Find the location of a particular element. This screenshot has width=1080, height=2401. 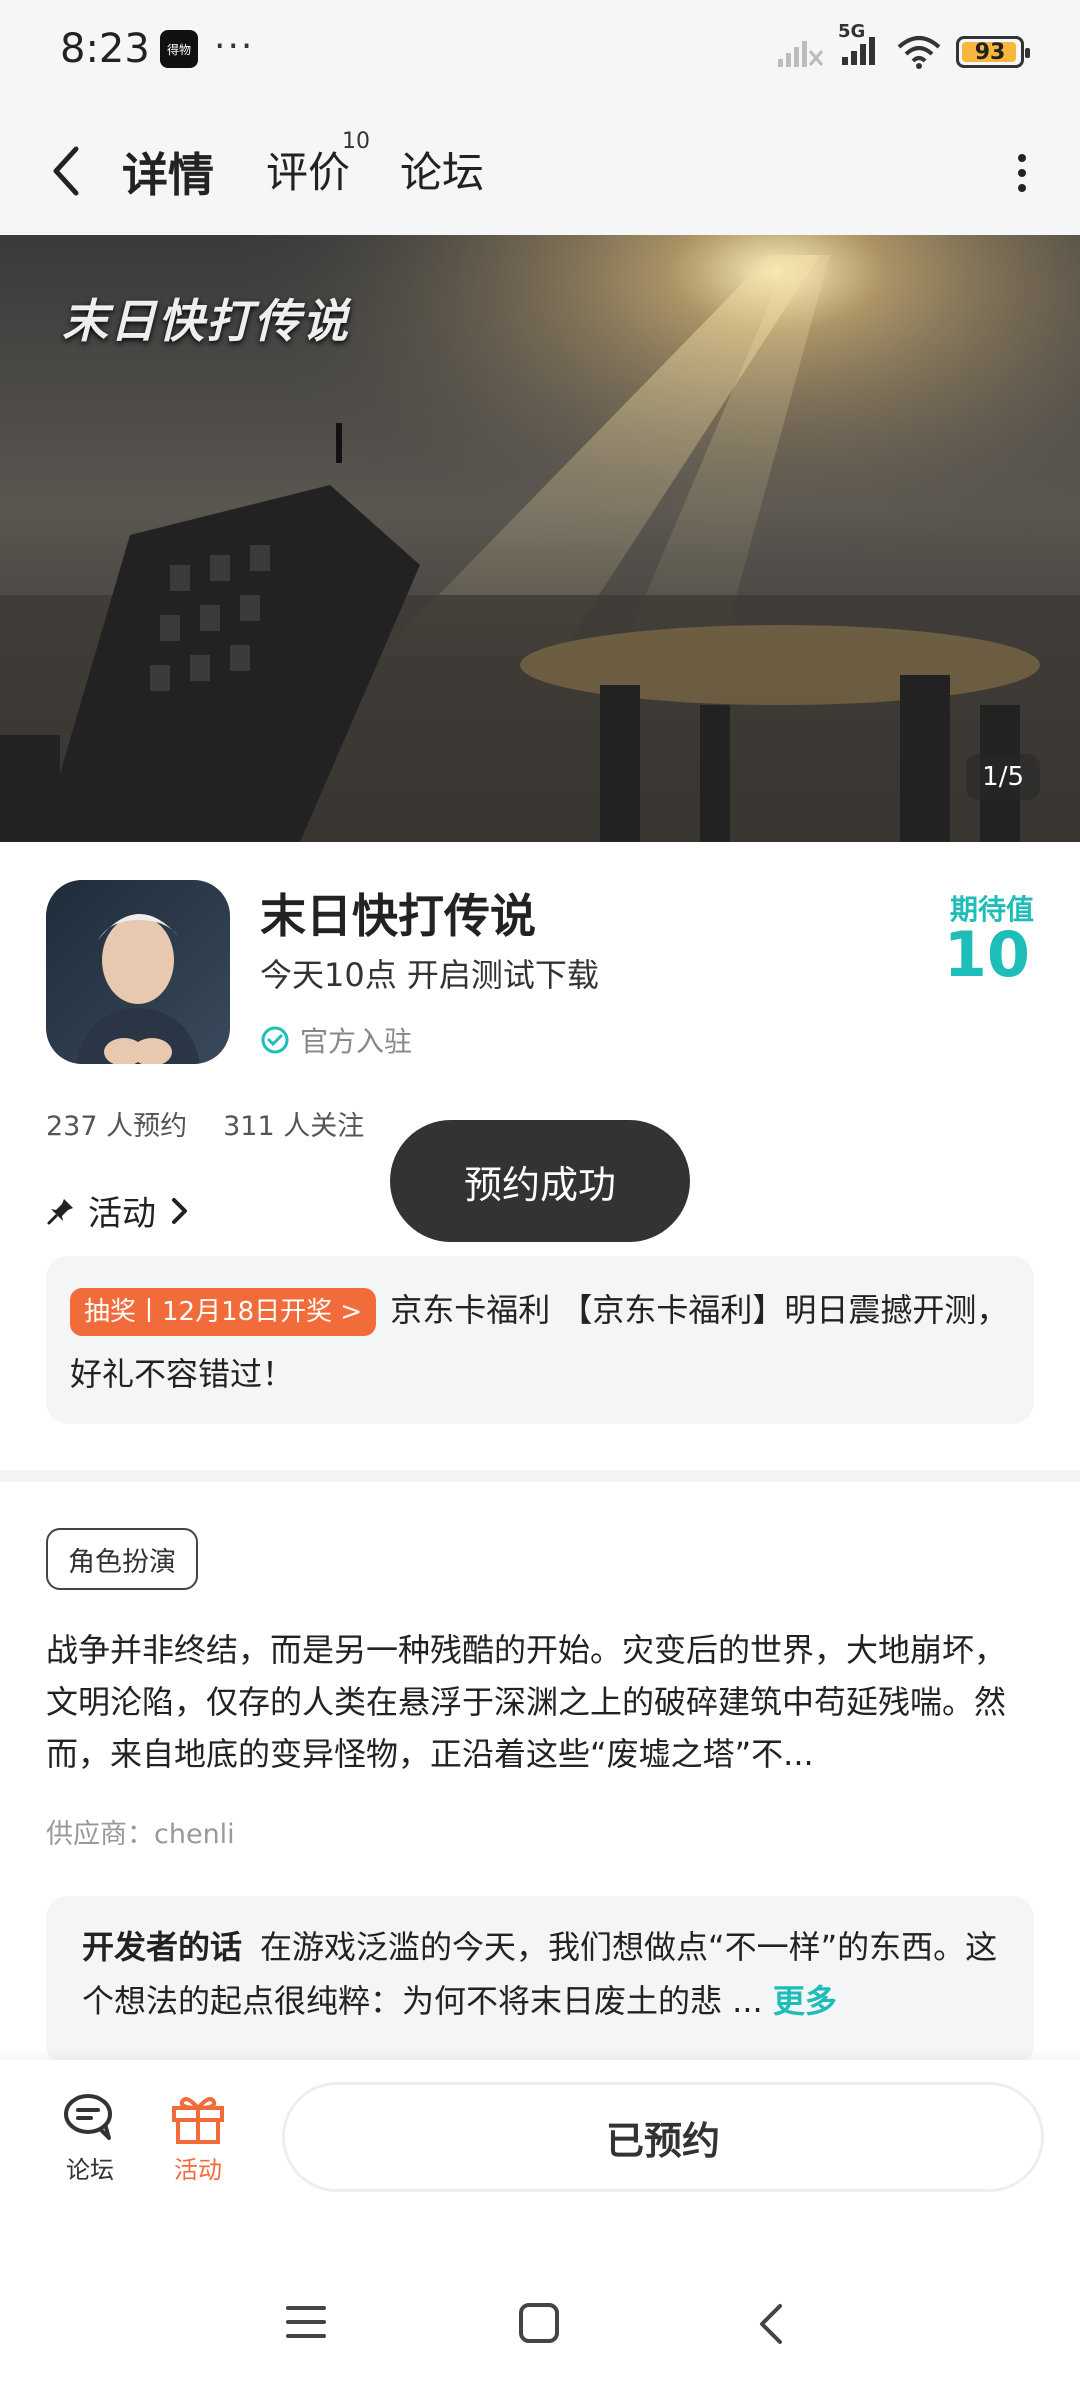

signal-off-icon is located at coordinates (801, 54).